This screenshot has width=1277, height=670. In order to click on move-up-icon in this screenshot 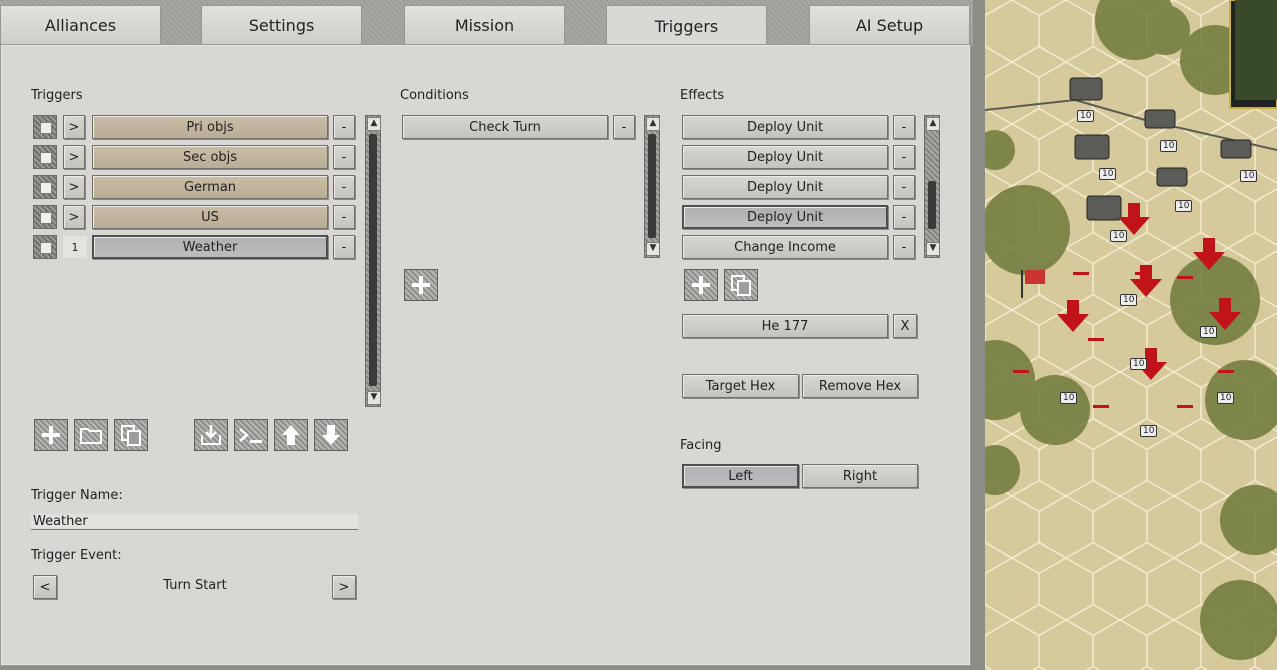, I will do `click(291, 435)`.